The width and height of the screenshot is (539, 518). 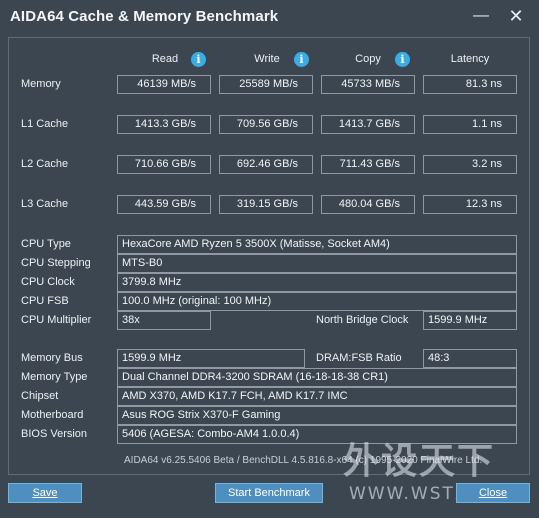 What do you see at coordinates (46, 244) in the screenshot?
I see `cpu-type-label: CPU Type` at bounding box center [46, 244].